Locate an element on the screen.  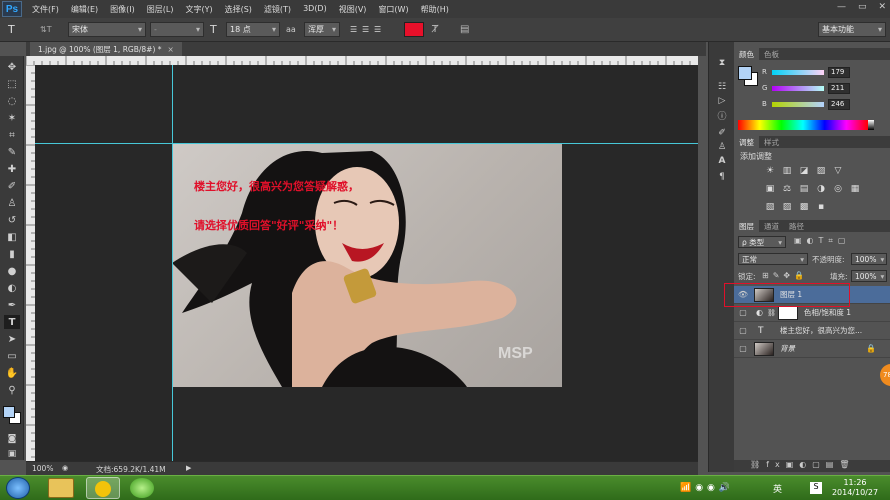
clone-source-icon: ♙ is located at coordinates (722, 147).